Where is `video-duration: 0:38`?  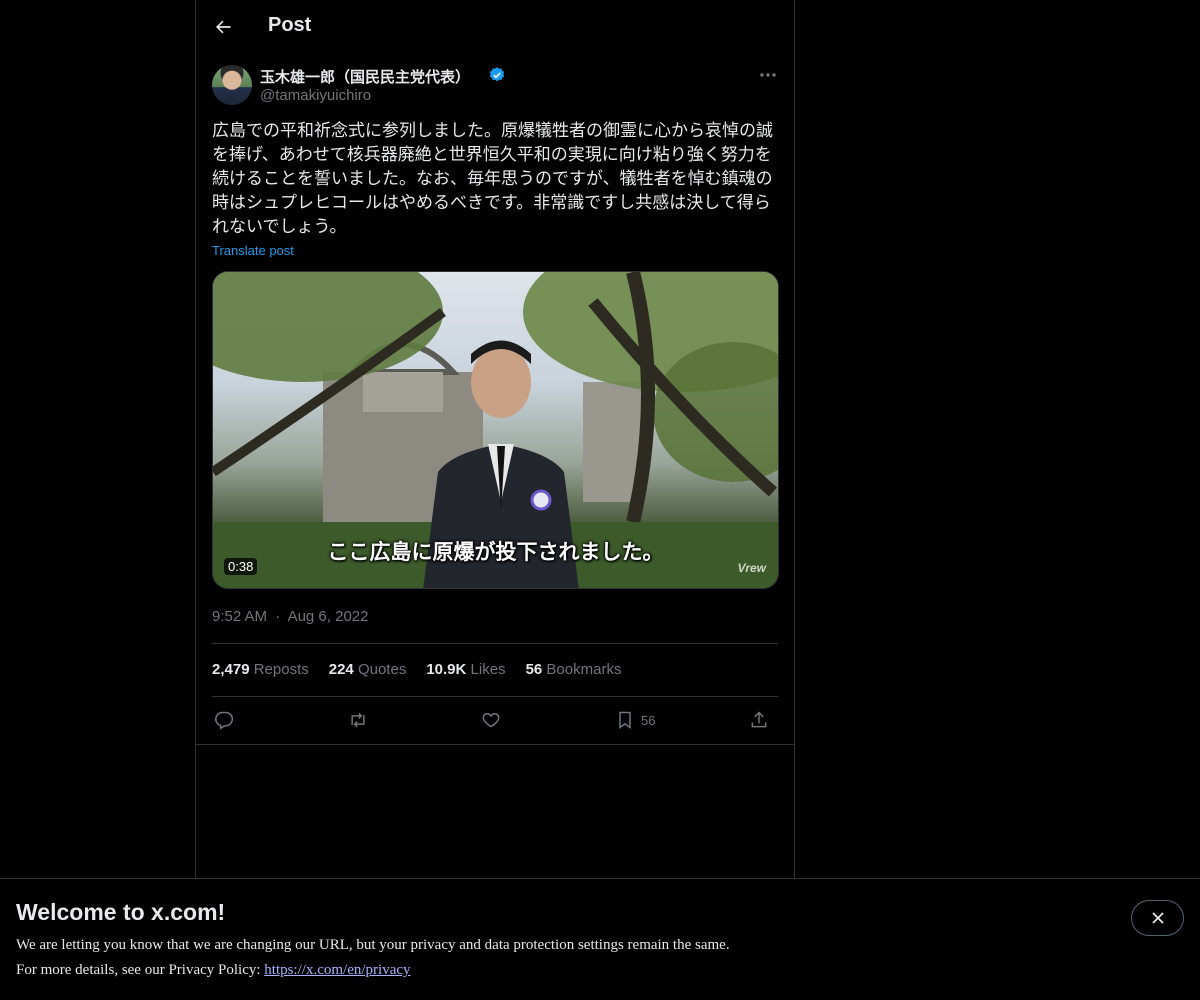 video-duration: 0:38 is located at coordinates (241, 566).